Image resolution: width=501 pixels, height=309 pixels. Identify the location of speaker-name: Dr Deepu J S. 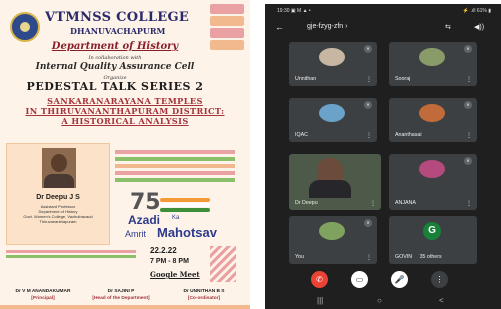
(58, 197).